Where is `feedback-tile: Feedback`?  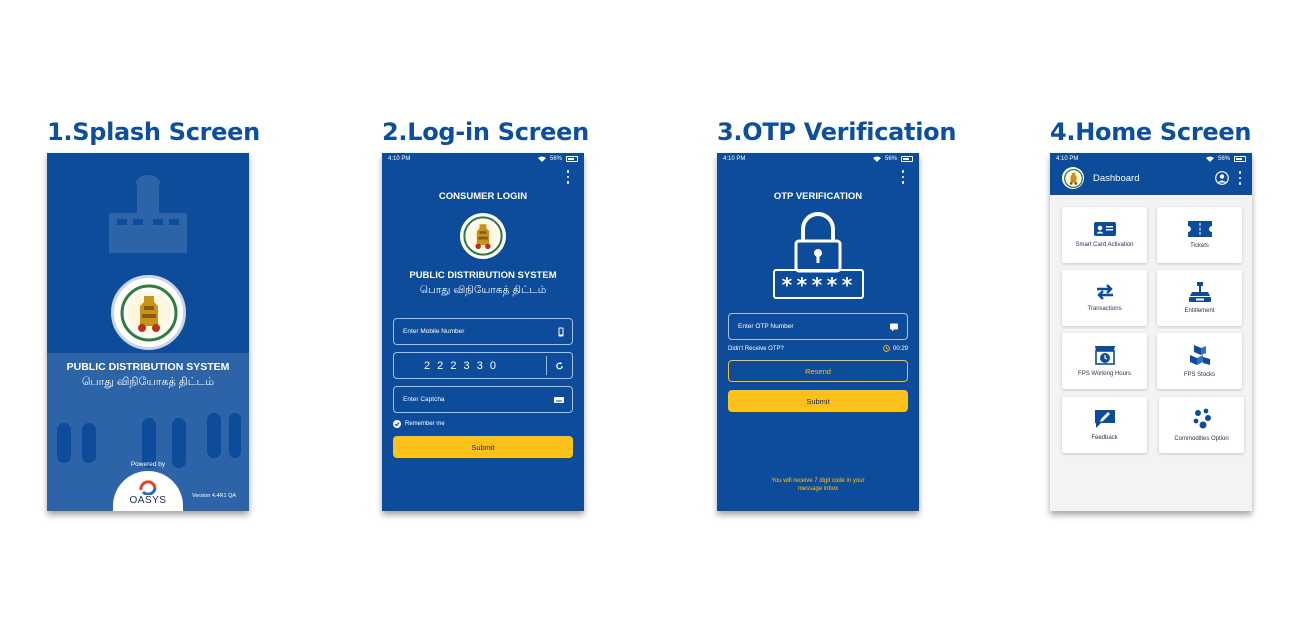 feedback-tile: Feedback is located at coordinates (1104, 425).